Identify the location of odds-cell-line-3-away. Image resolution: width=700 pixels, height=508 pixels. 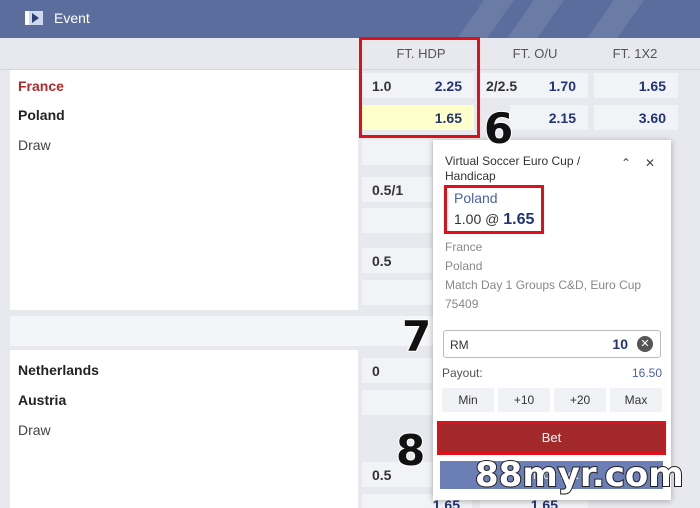
(397, 292).